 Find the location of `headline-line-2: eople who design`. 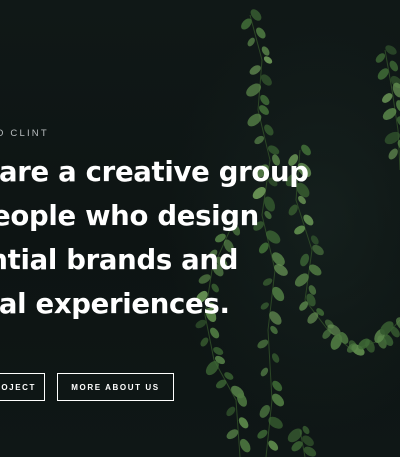

headline-line-2: eople who design is located at coordinates (129, 216).